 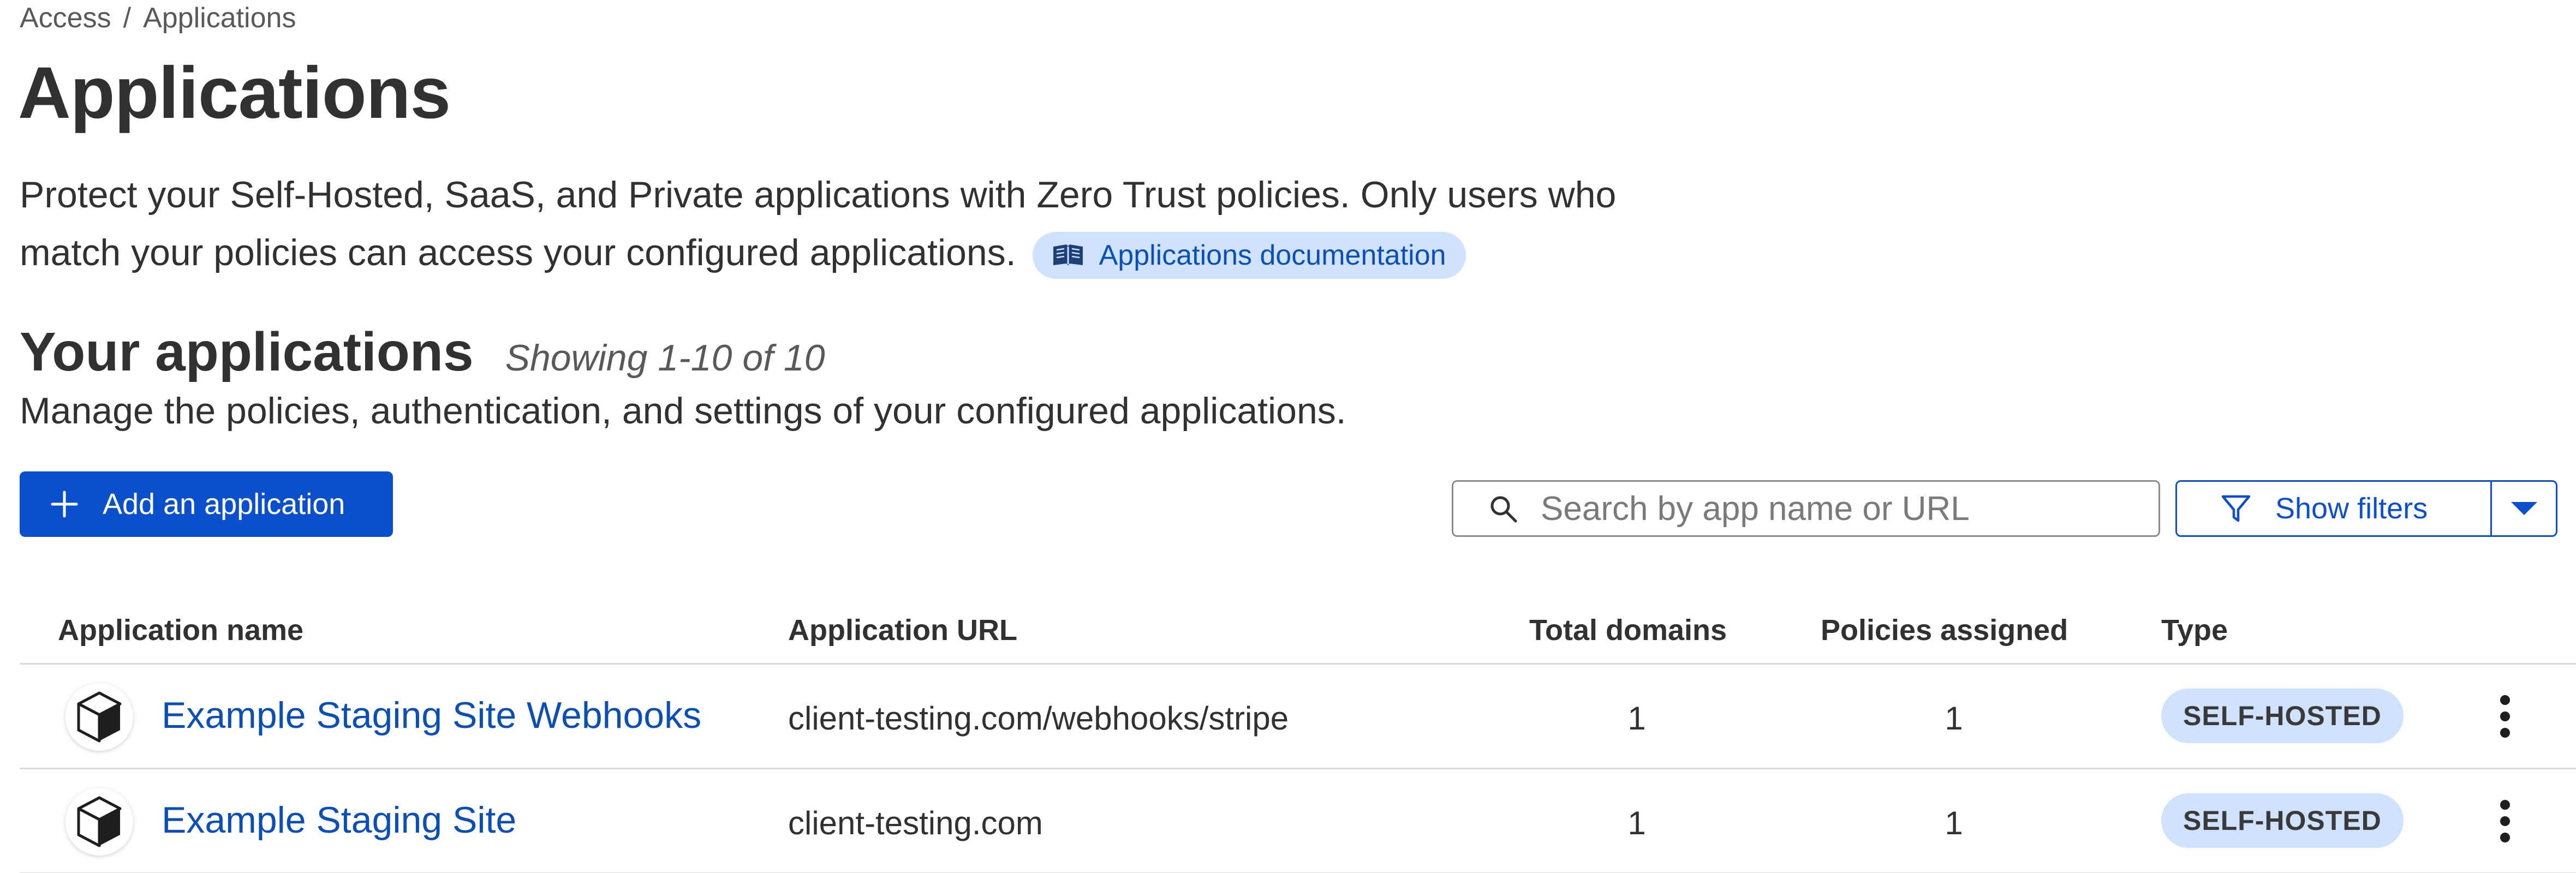 I want to click on breadcrumb-applications: Applications, so click(x=219, y=18).